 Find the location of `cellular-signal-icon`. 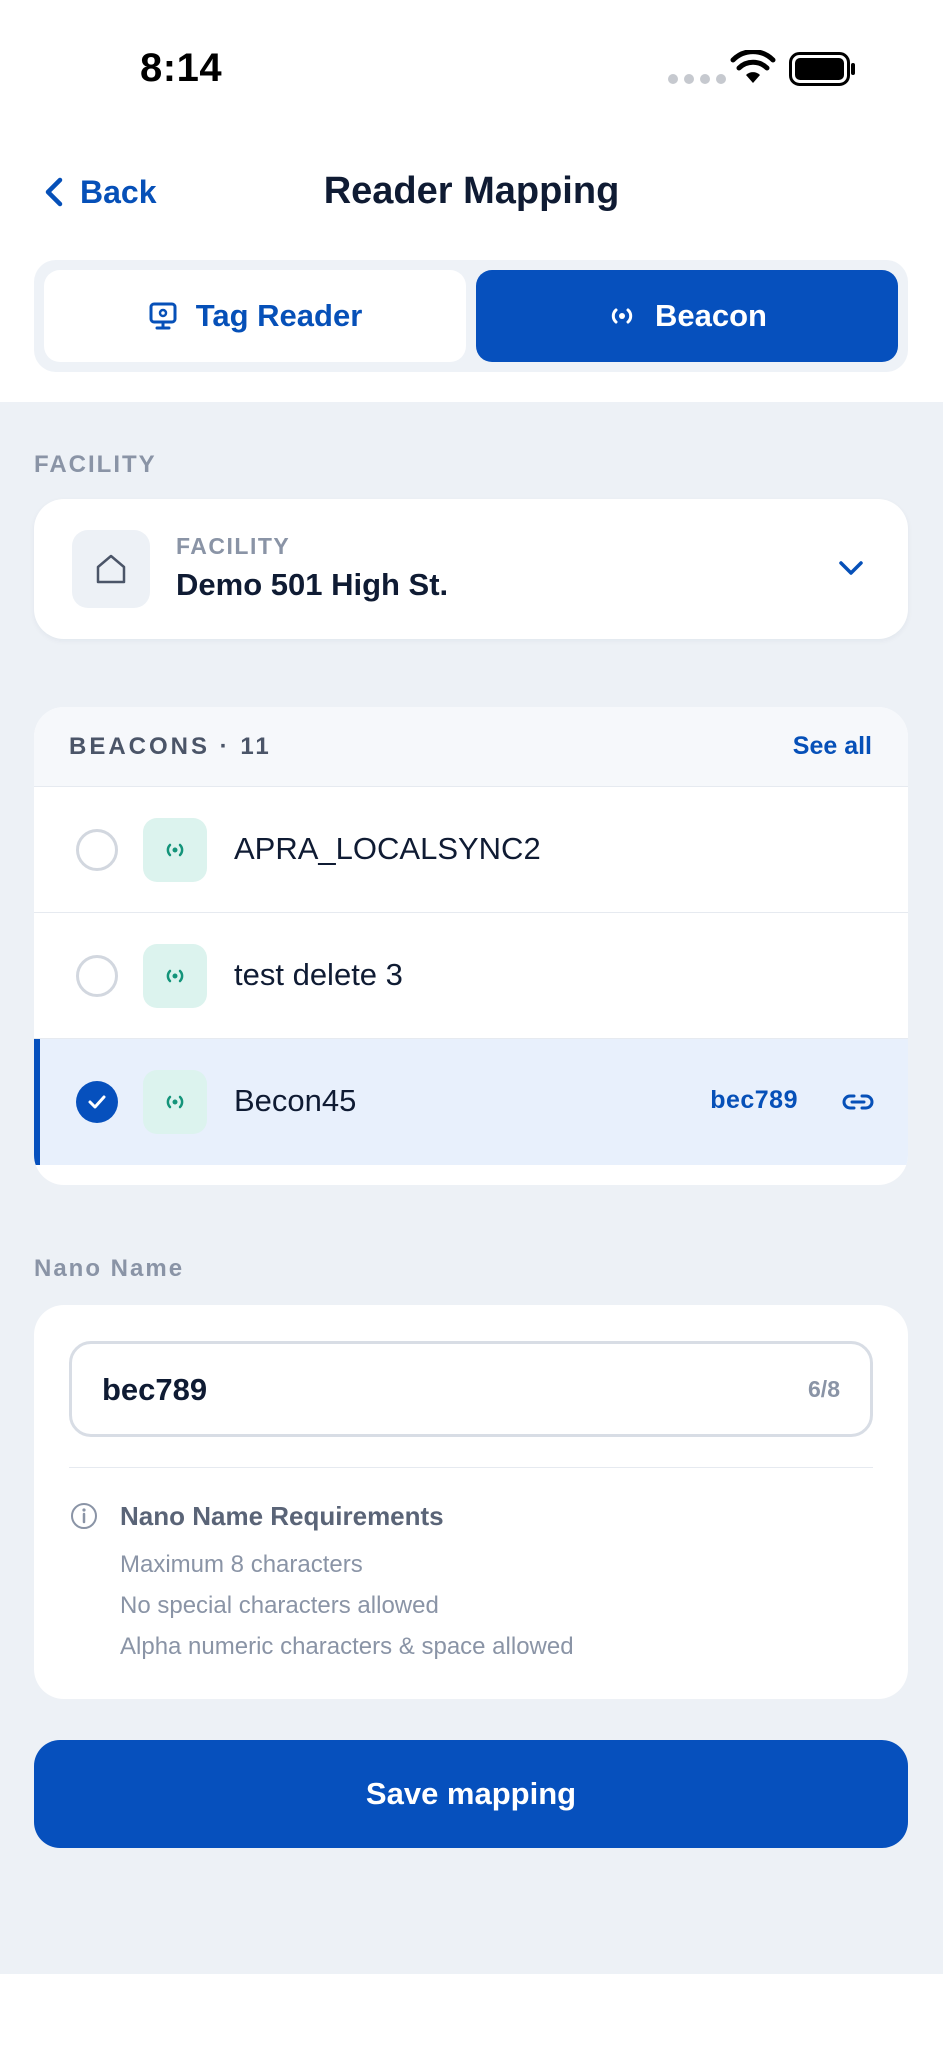

cellular-signal-icon is located at coordinates (697, 79).